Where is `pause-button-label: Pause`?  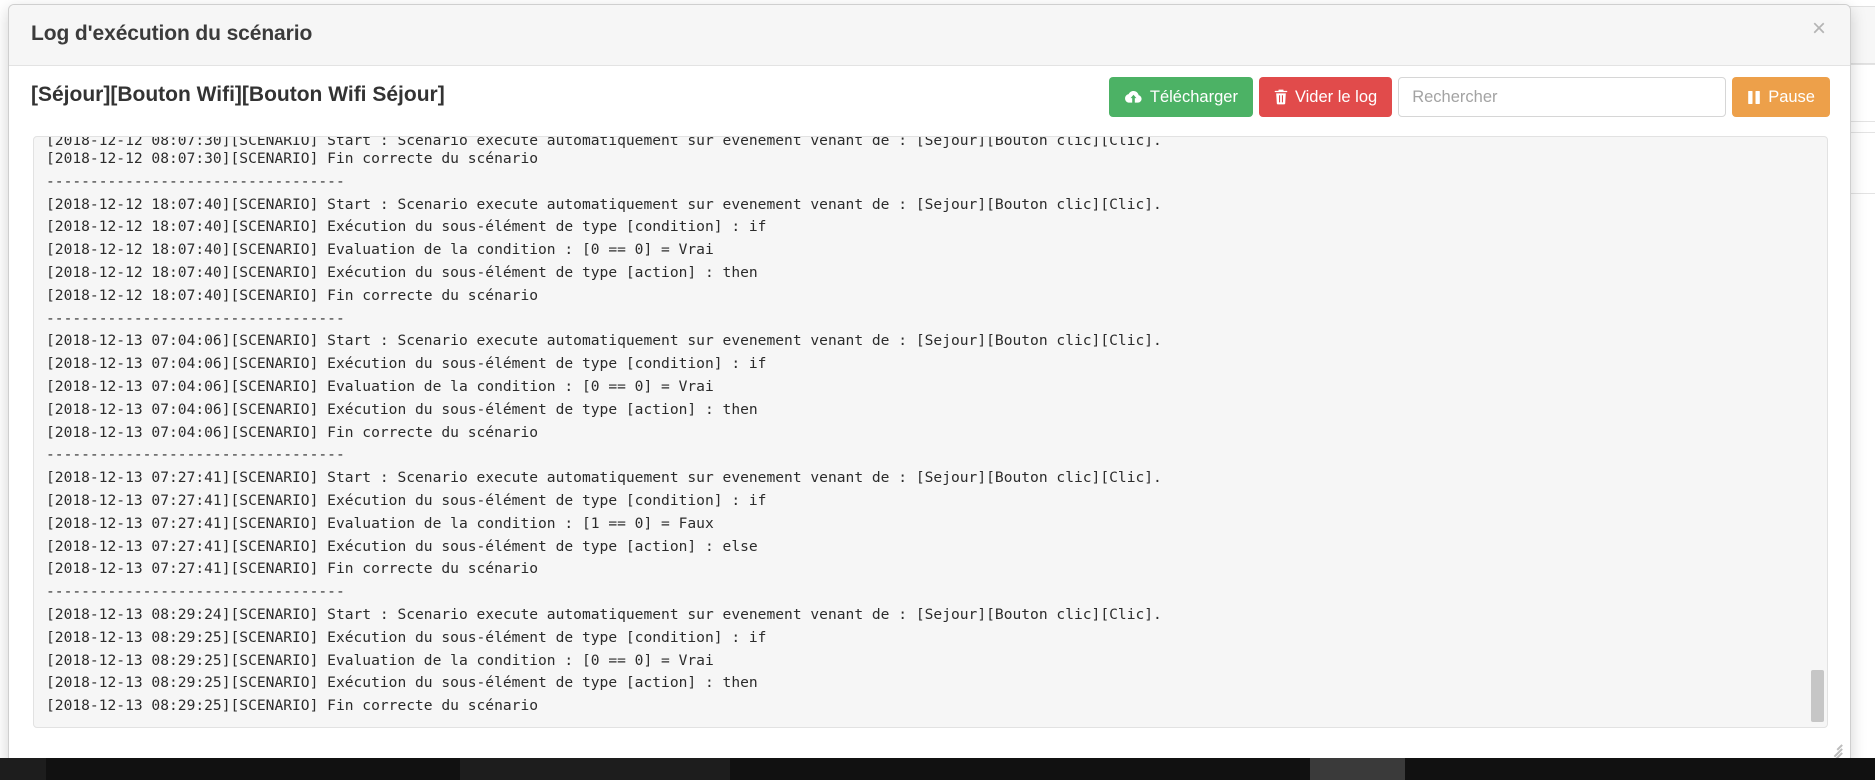 pause-button-label: Pause is located at coordinates (1791, 96).